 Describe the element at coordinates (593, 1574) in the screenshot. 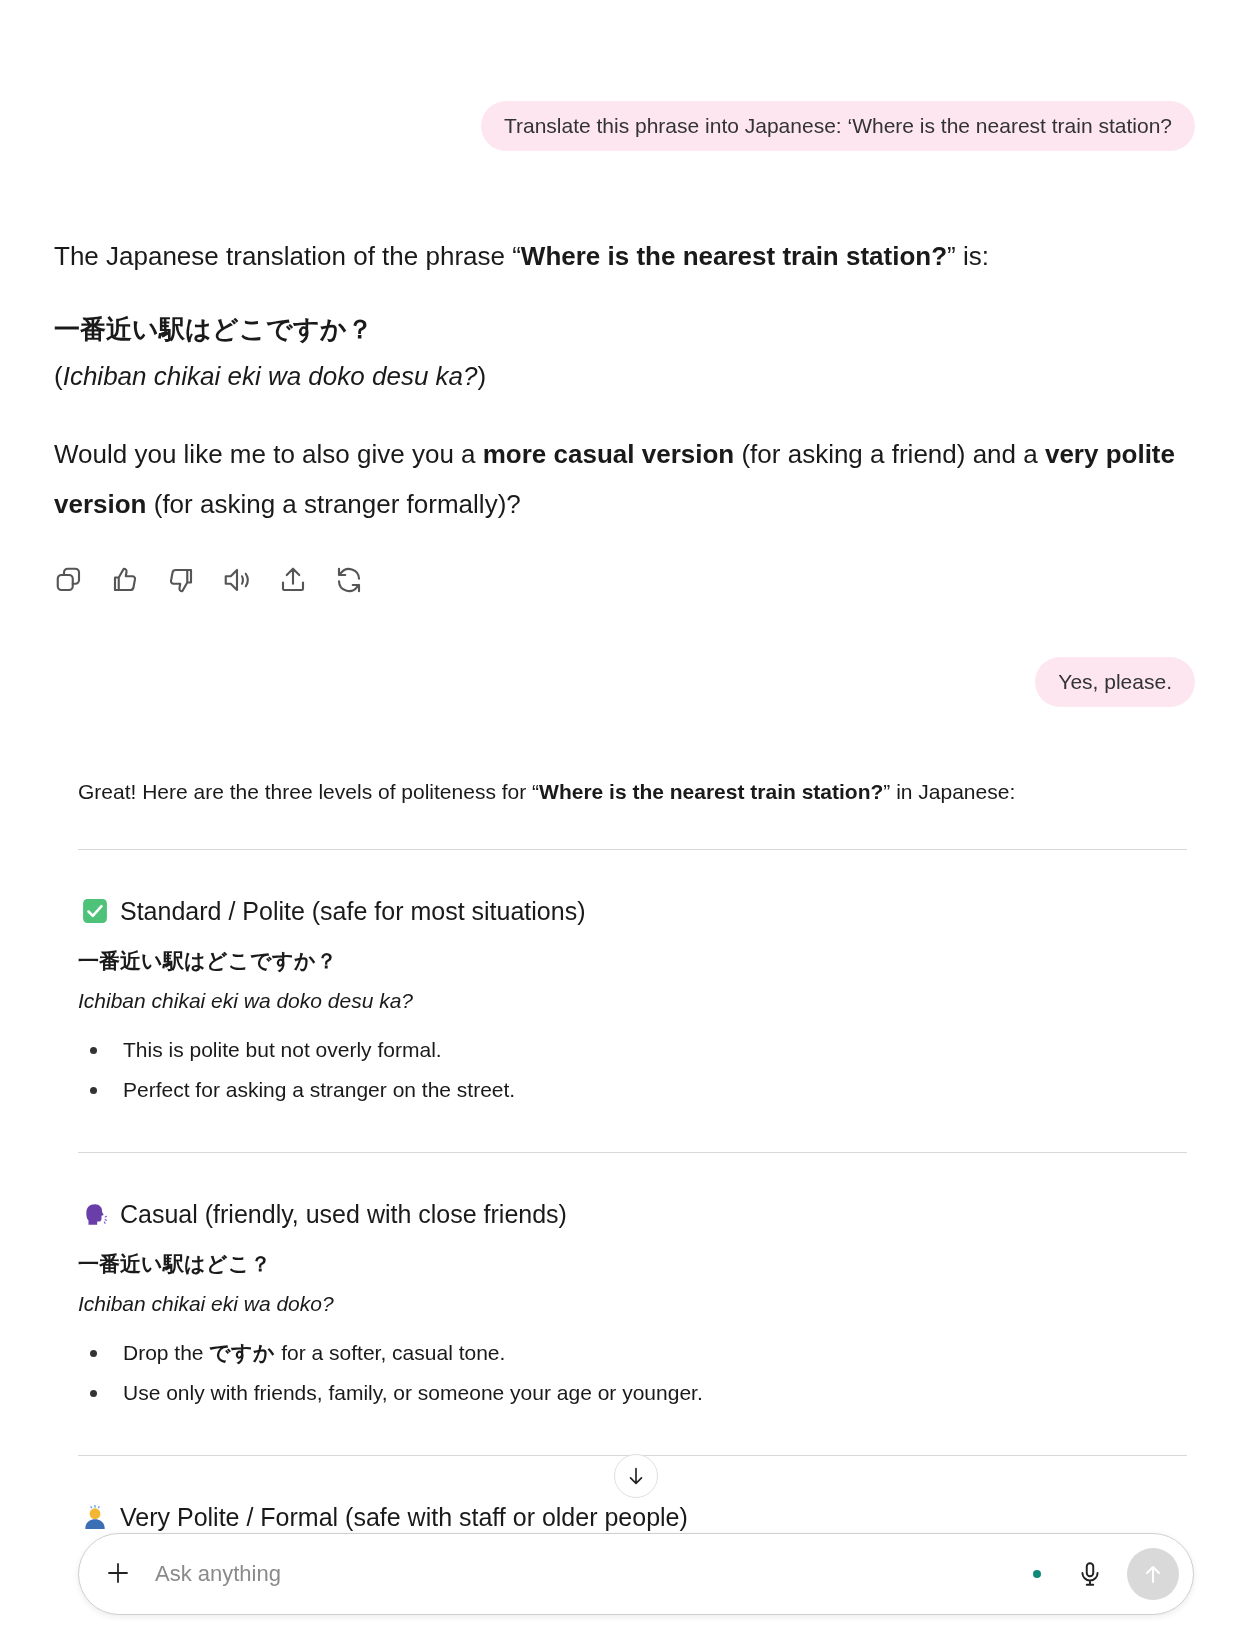

I see `message-input: Ask anything` at that location.